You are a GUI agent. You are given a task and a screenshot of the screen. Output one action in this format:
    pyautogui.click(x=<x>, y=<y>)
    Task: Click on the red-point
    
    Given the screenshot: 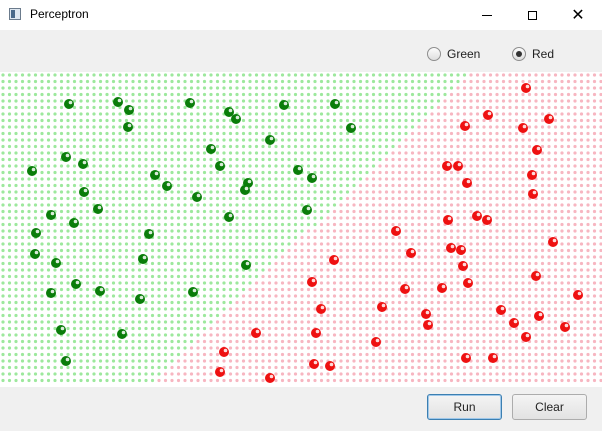 What is the action you would take?
    pyautogui.click(x=314, y=364)
    